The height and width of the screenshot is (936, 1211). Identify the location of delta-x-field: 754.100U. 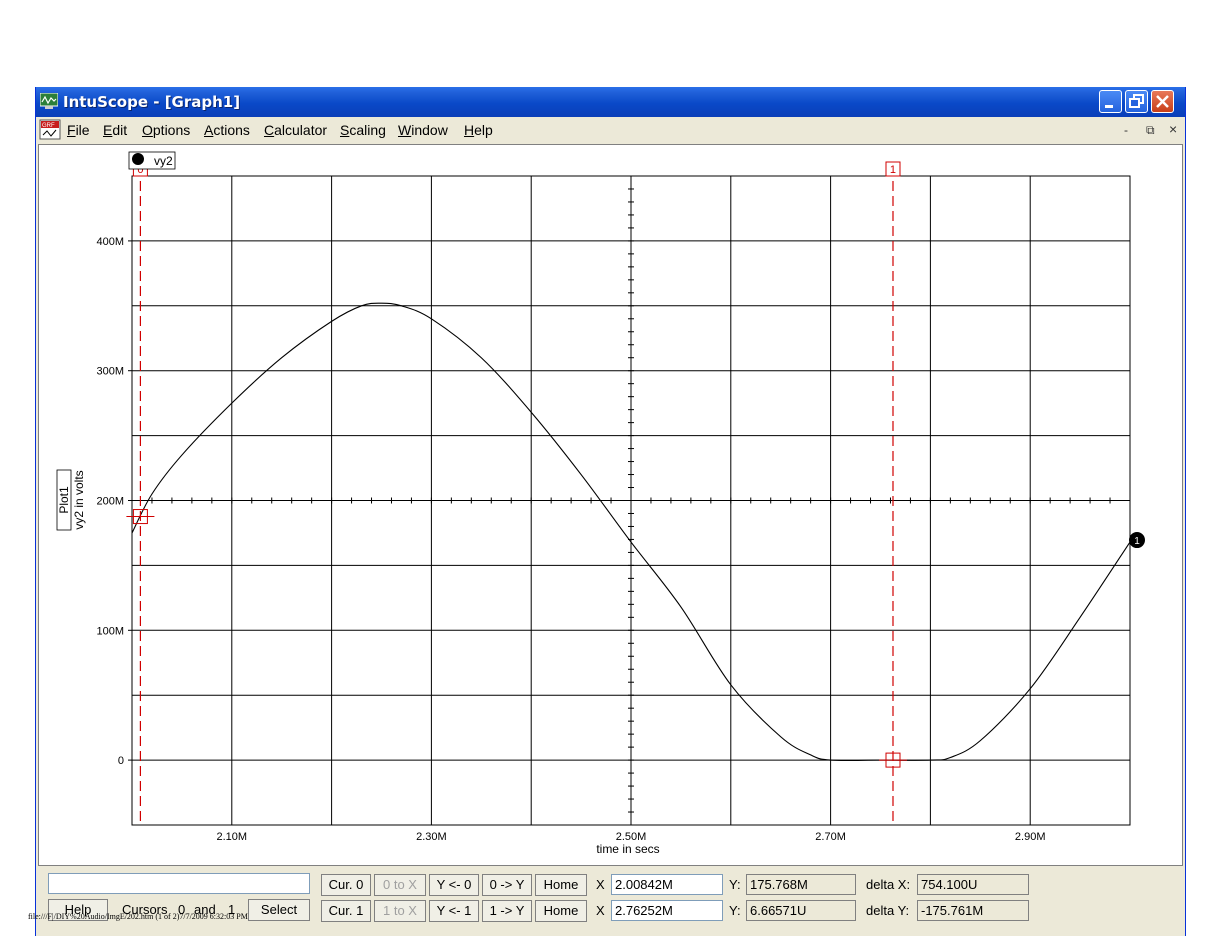
(973, 884).